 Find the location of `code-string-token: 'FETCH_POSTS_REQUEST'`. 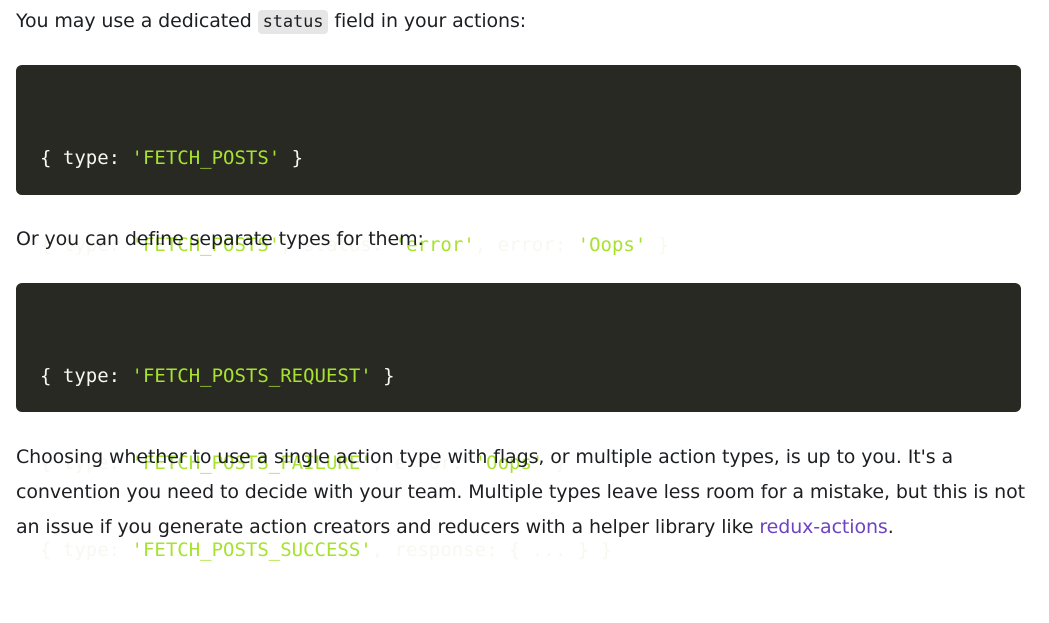

code-string-token: 'FETCH_POSTS_REQUEST' is located at coordinates (251, 376).